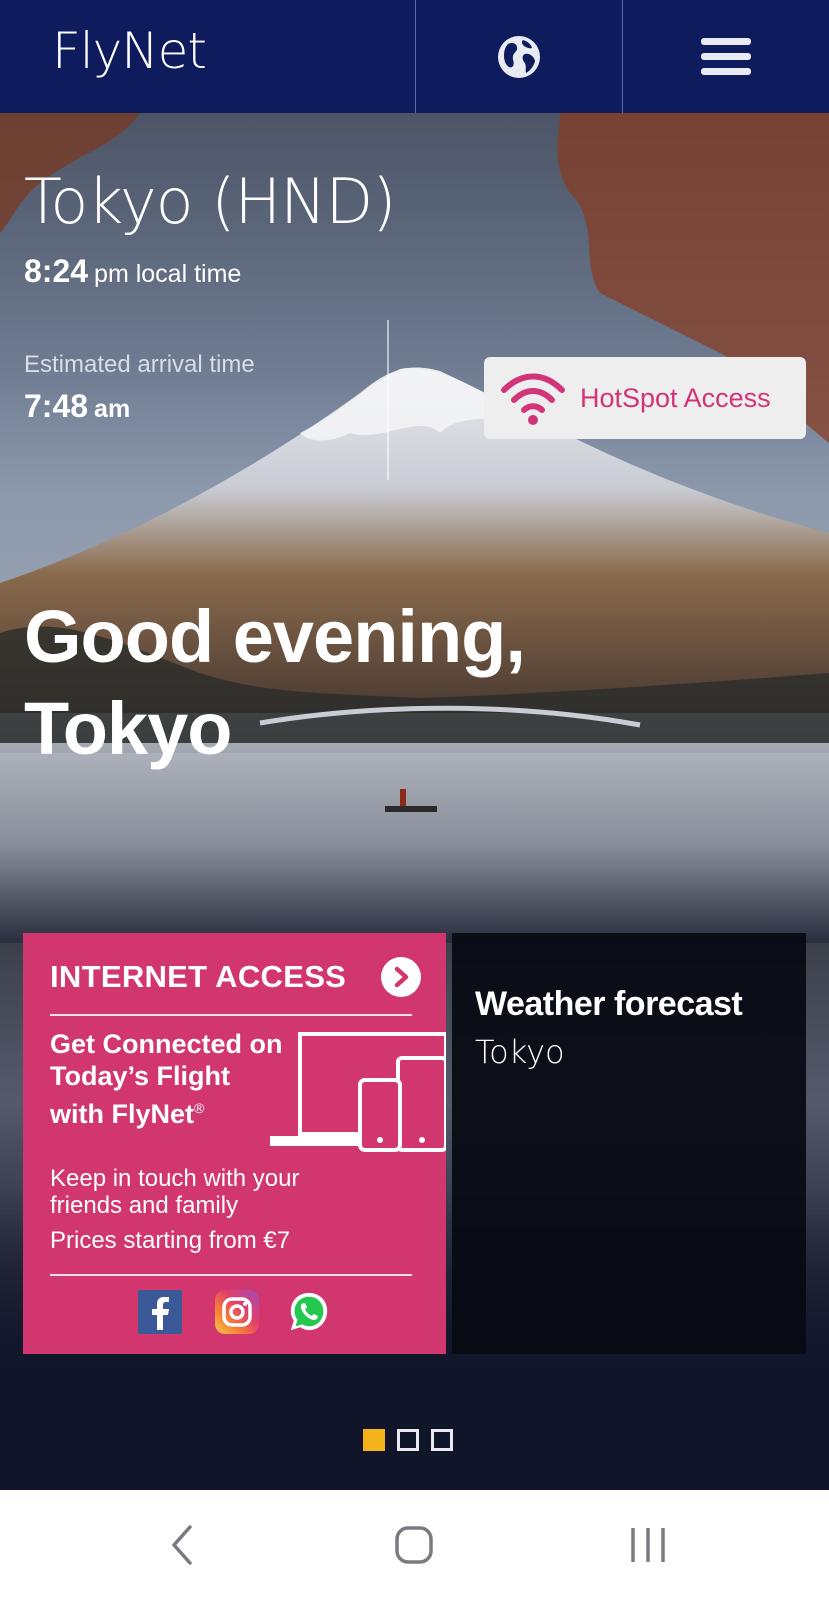  Describe the element at coordinates (198, 976) in the screenshot. I see `internet-access-title: INTERNET ACCESS` at that location.